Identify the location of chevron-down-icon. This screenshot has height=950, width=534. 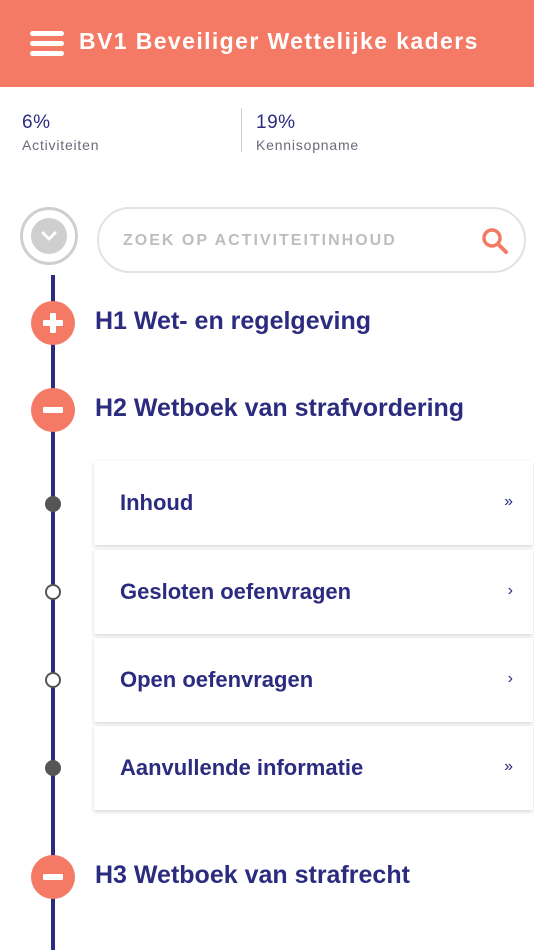
(49, 236).